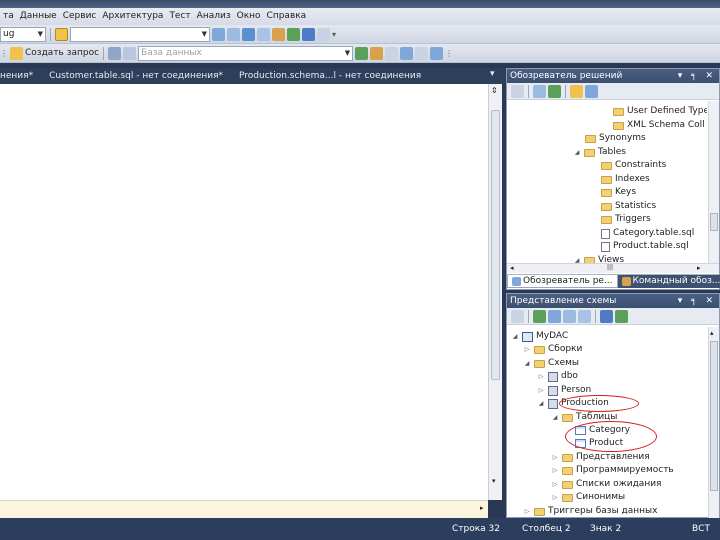 The width and height of the screenshot is (720, 540). Describe the element at coordinates (647, 233) in the screenshot. I see `tree-node: Category.table.sql` at that location.